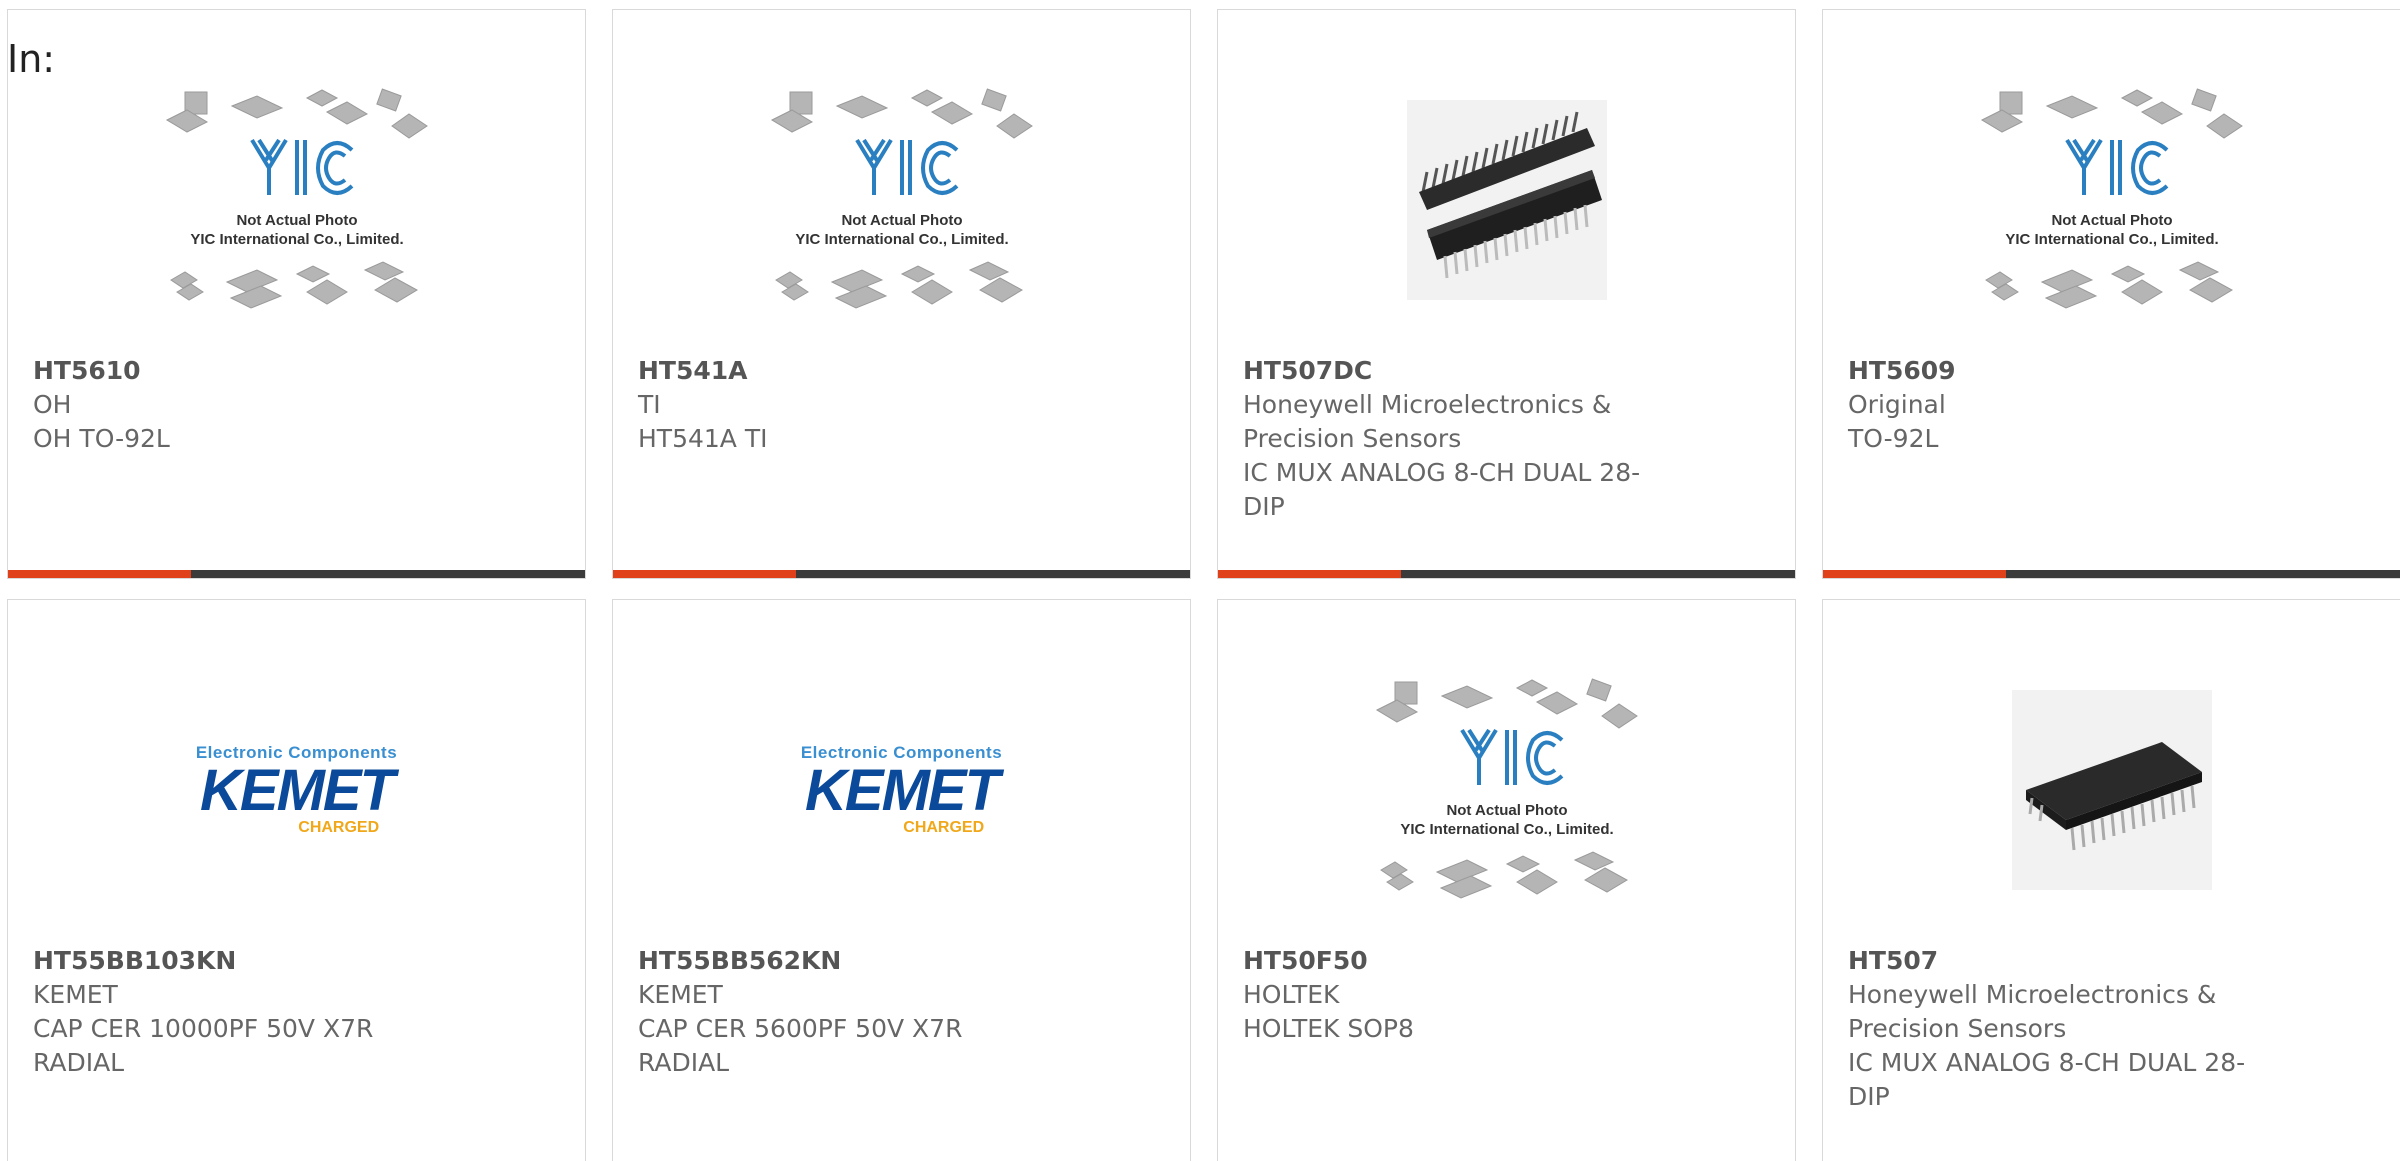 The image size is (2400, 1161). I want to click on description: CAP CER 10000PF 50V X7R RADIAL, so click(203, 1045).